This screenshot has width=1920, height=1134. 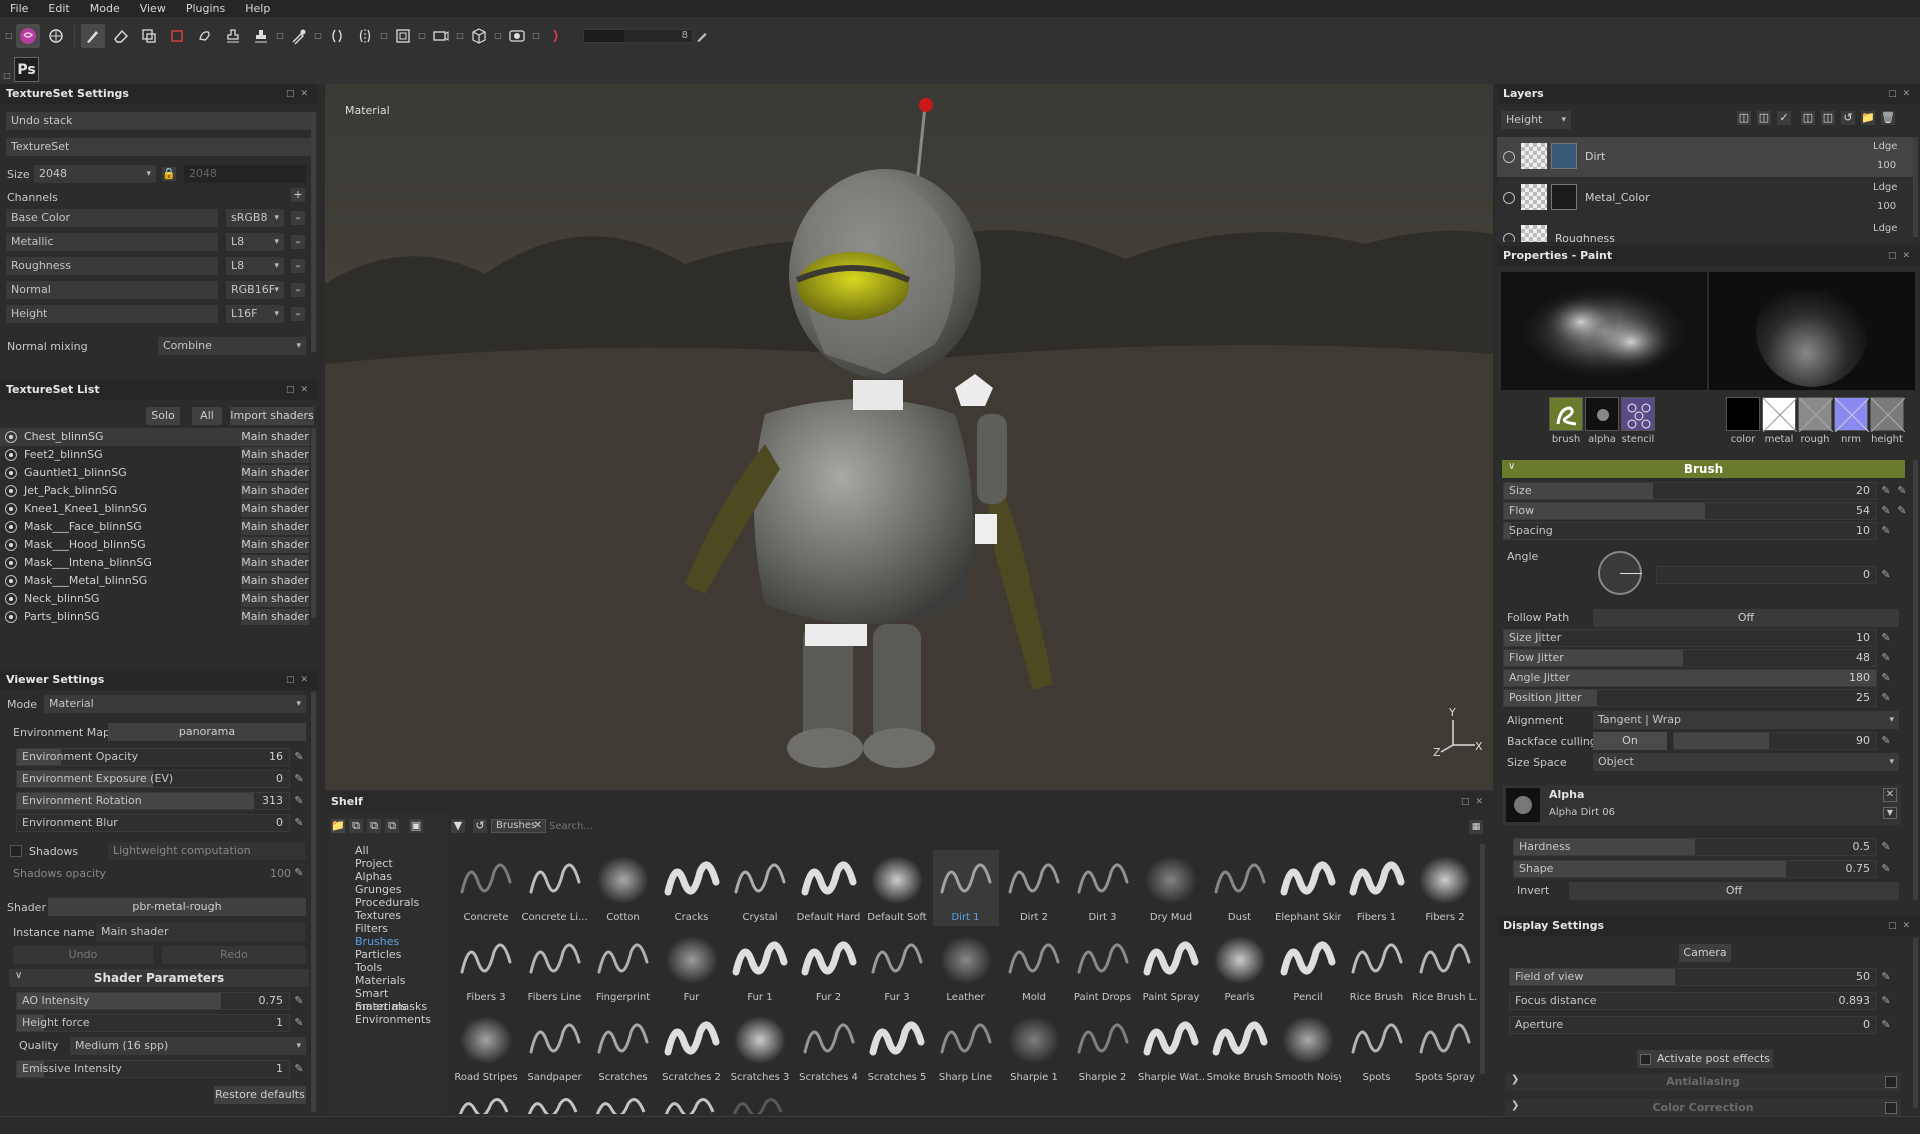 What do you see at coordinates (479, 36) in the screenshot?
I see `cube-icon` at bounding box center [479, 36].